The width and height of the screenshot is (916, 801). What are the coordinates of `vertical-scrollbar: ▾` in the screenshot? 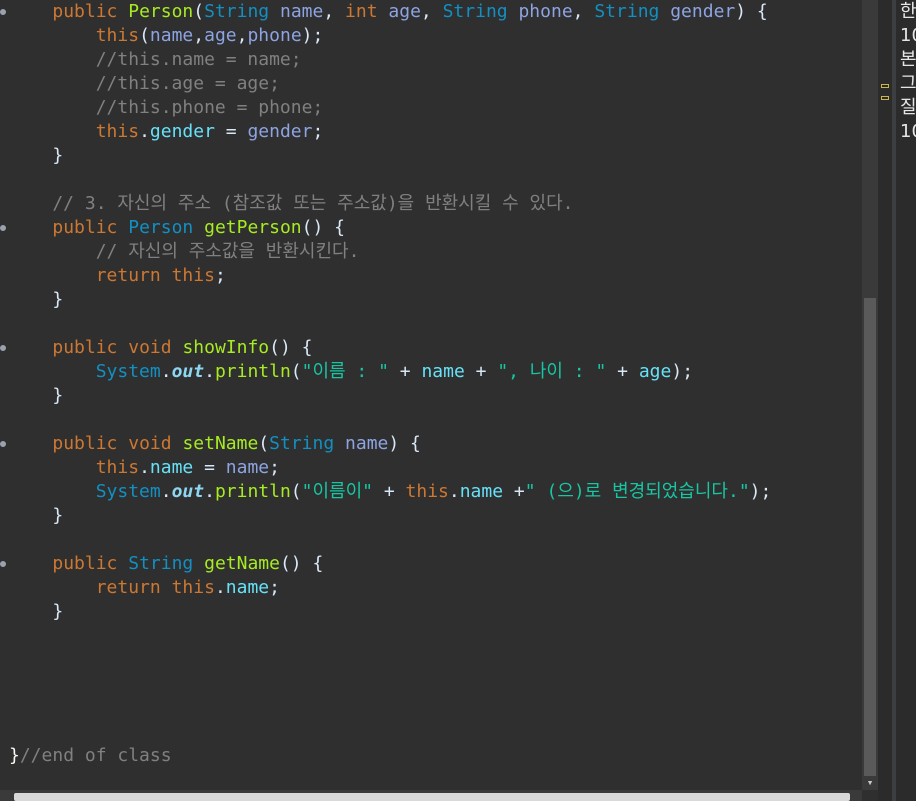 It's located at (870, 395).